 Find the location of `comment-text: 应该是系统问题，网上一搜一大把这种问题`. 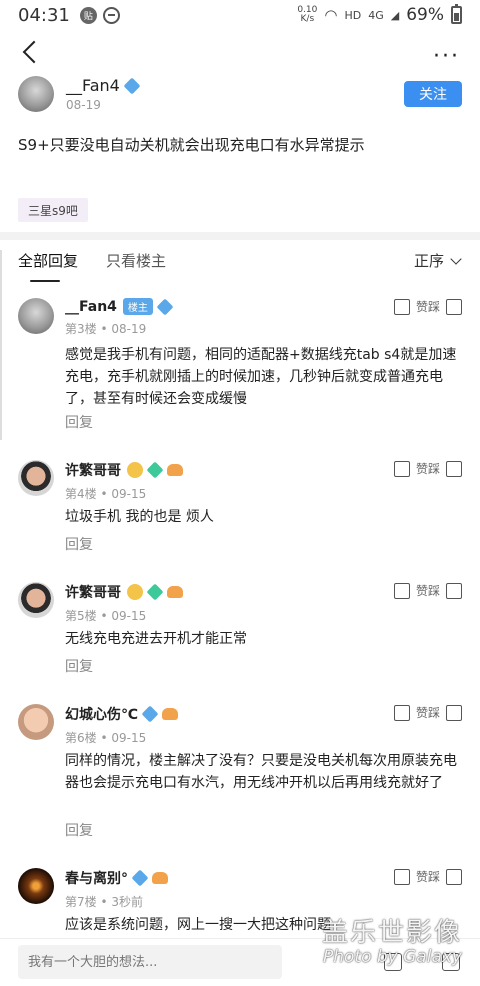

comment-text: 应该是系统问题，网上一搜一大把这种问题 is located at coordinates (198, 925).